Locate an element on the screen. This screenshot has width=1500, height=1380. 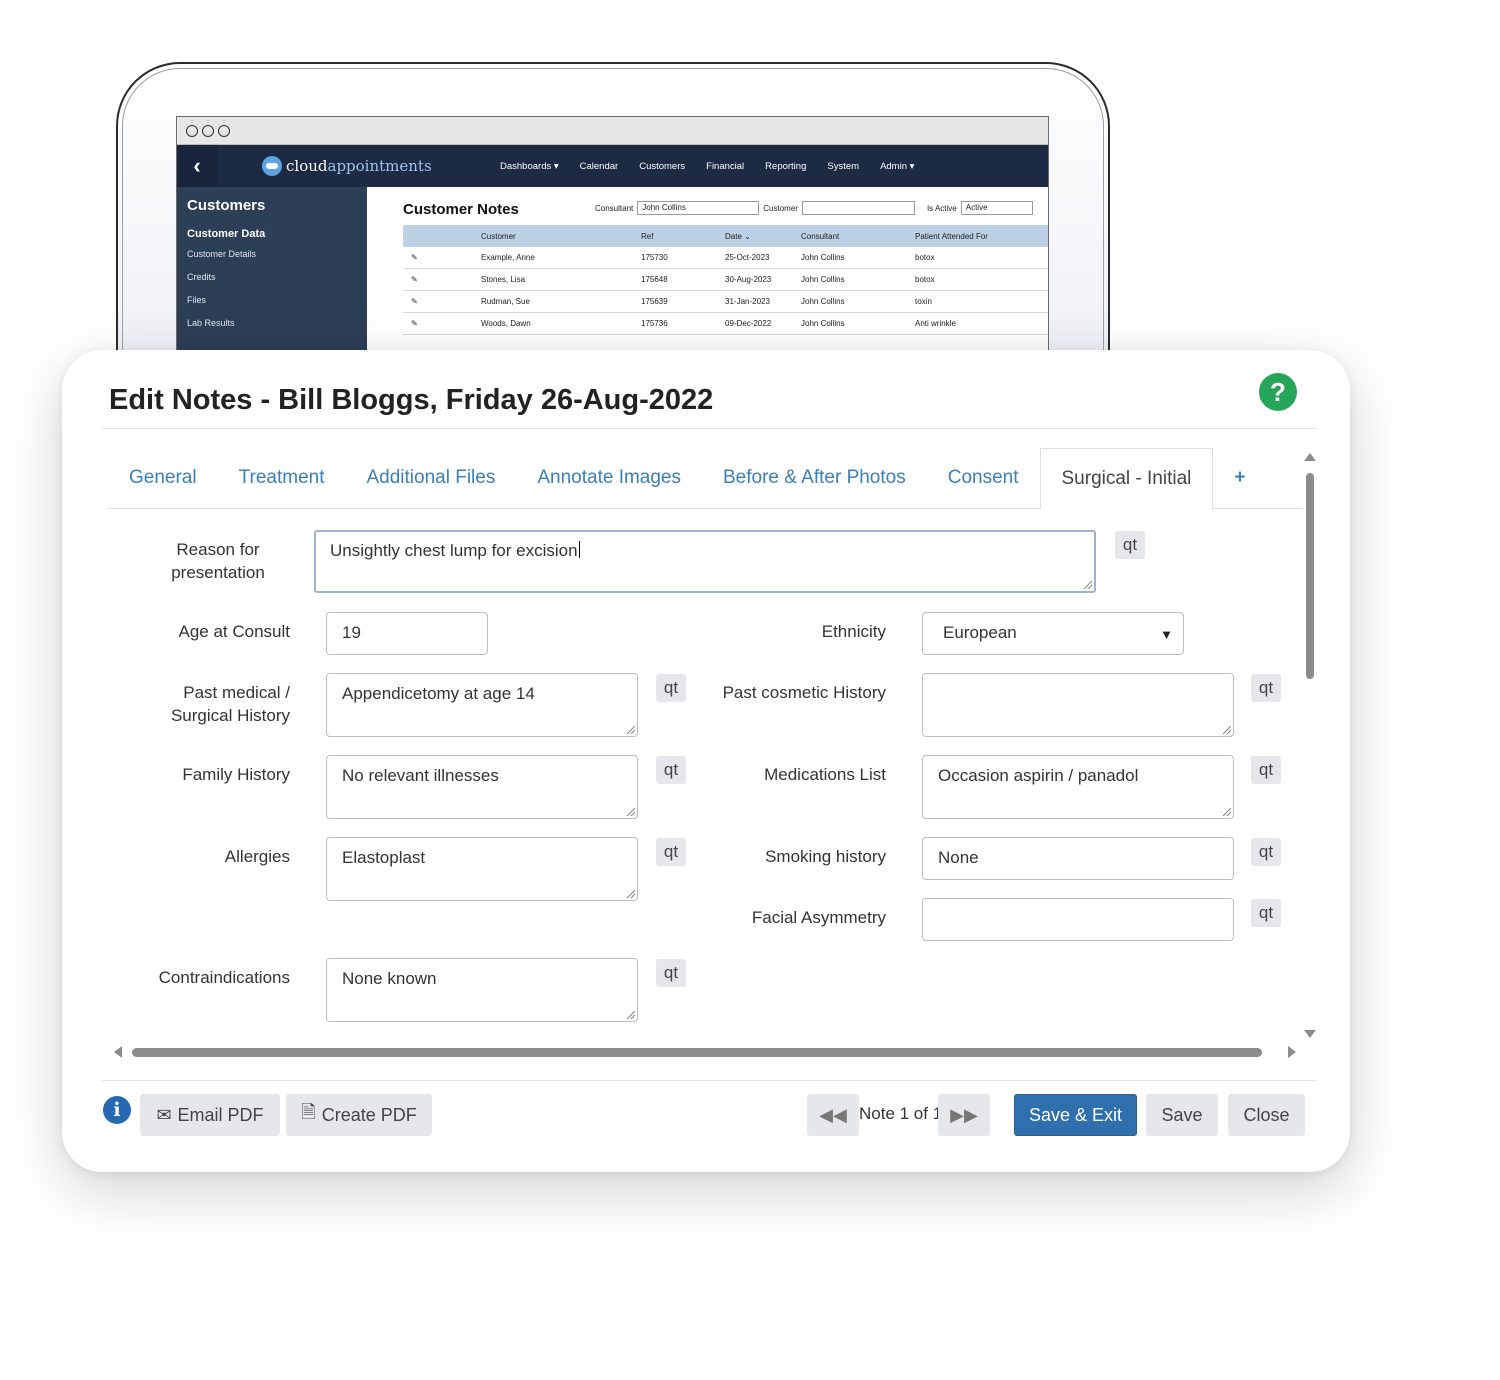
tab-additional-files: Additional Files is located at coordinates (431, 478).